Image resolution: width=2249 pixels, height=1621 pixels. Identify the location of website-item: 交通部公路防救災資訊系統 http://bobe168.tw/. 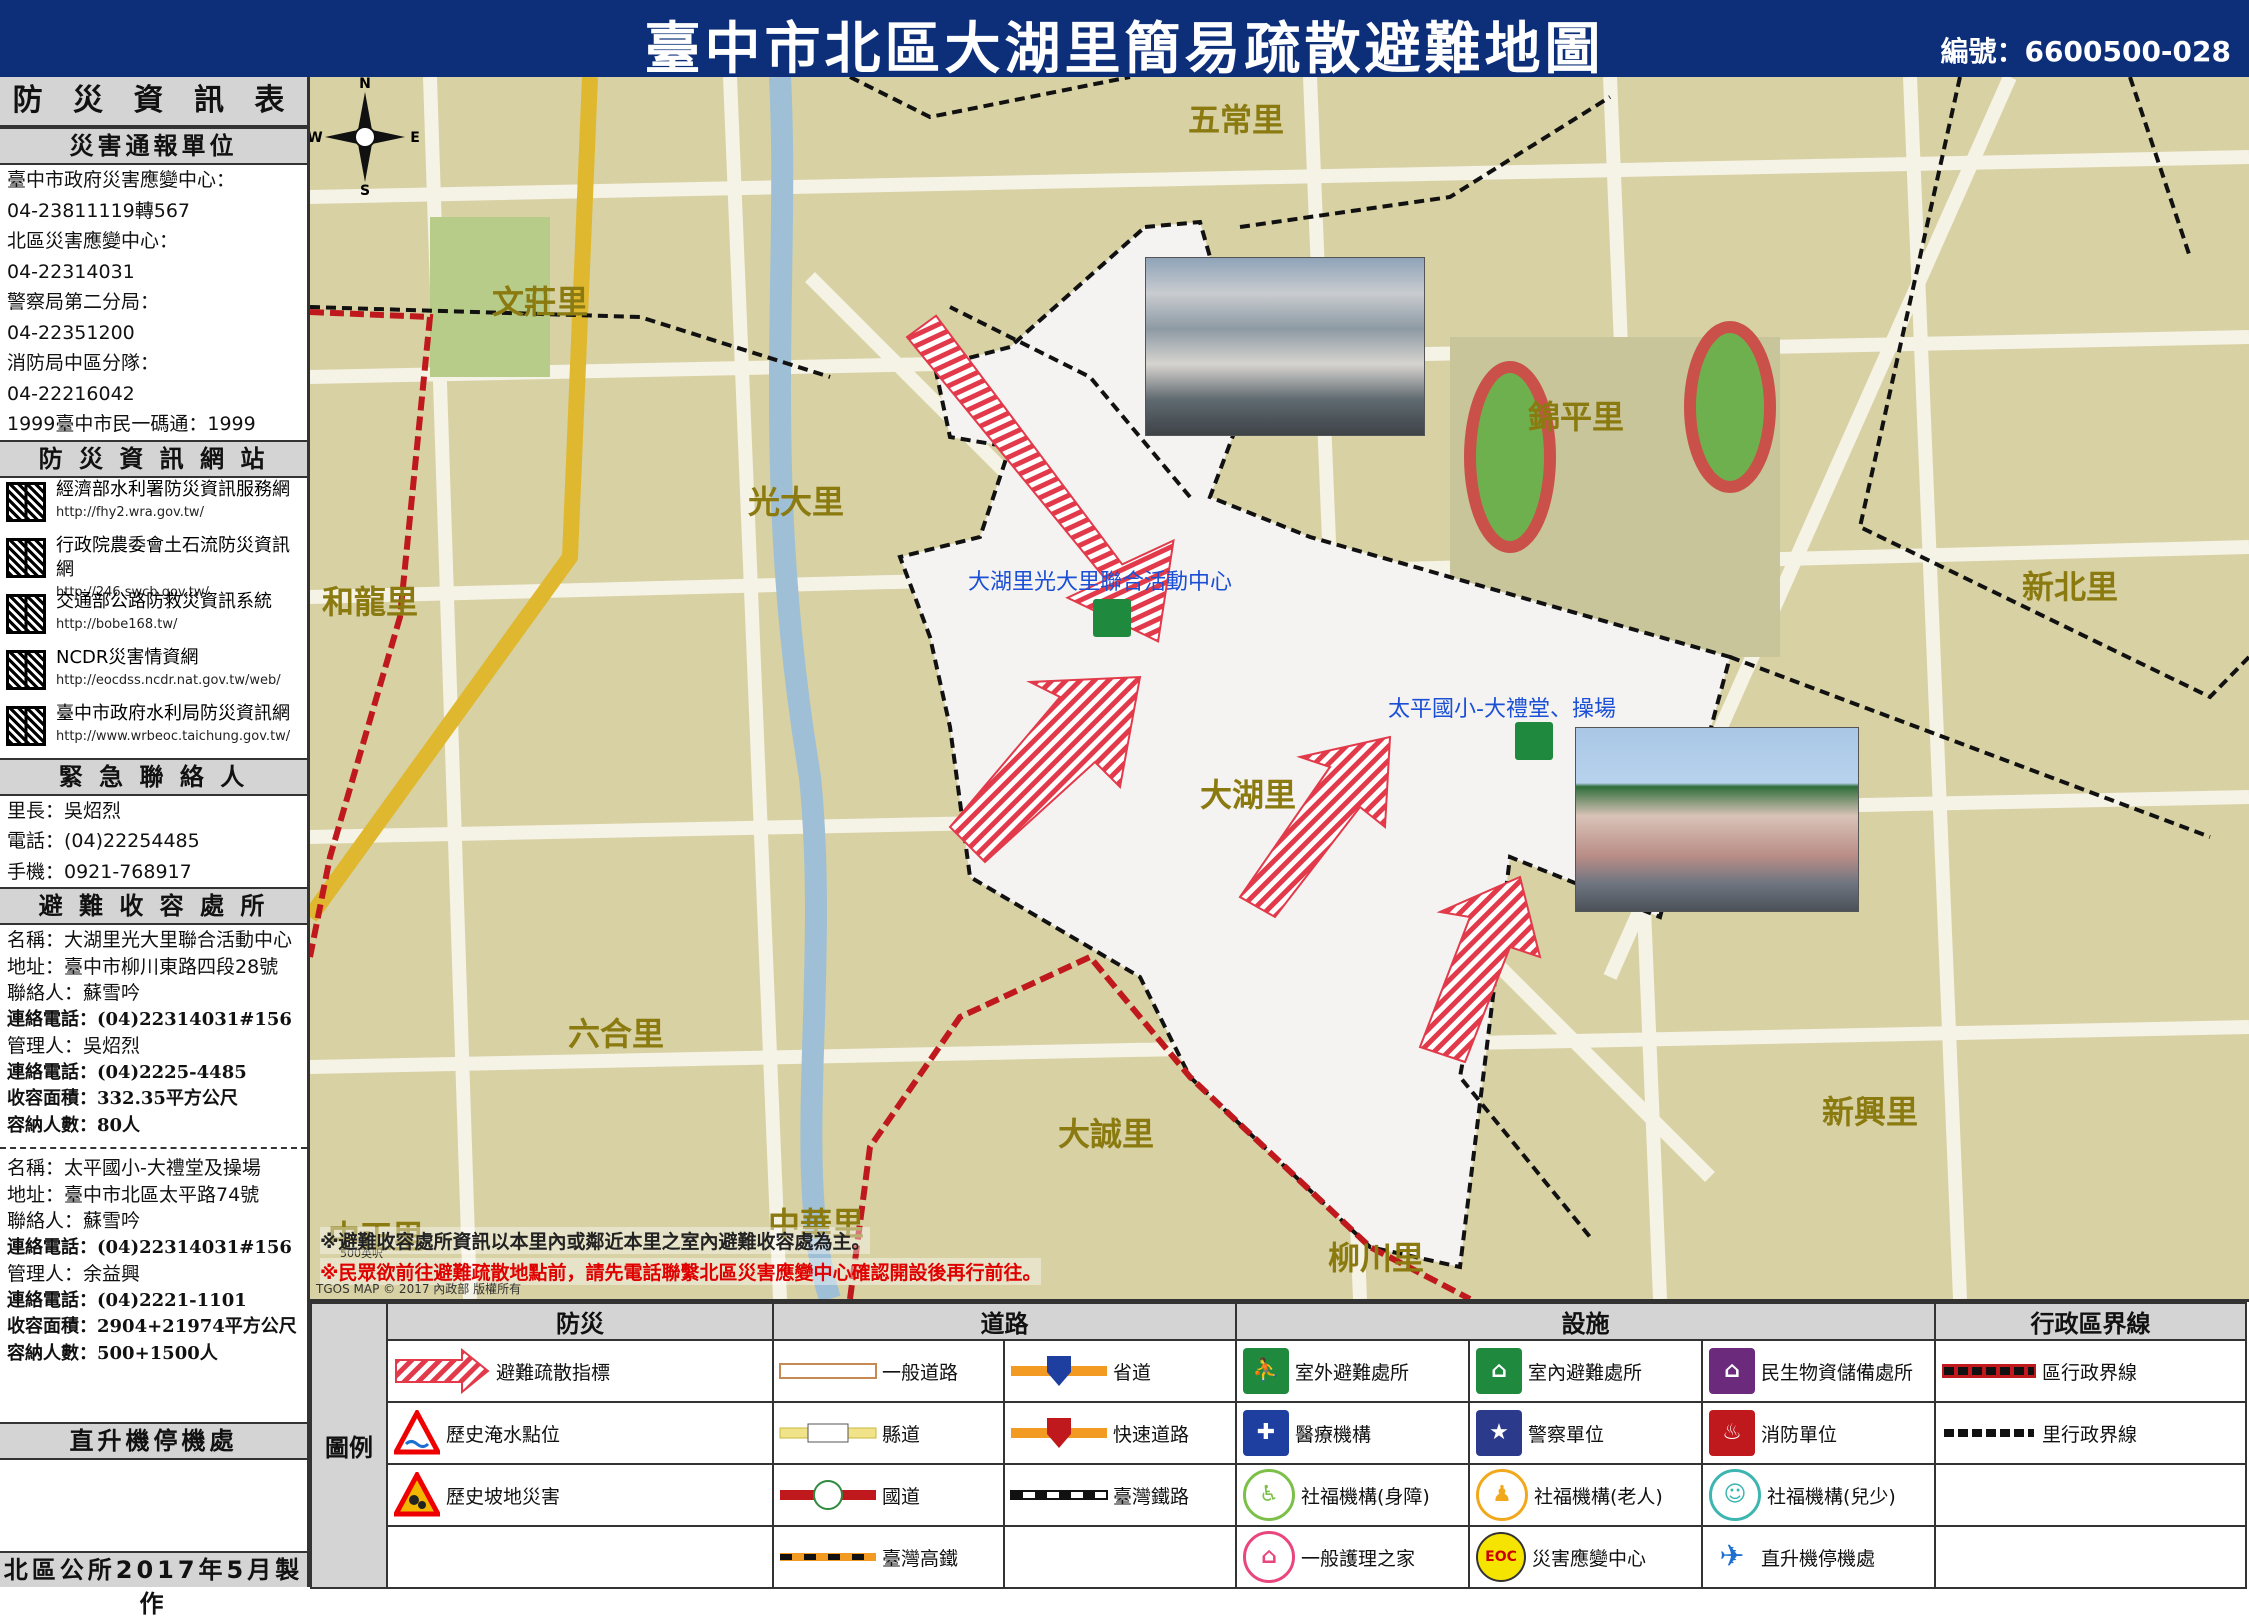
(153, 618).